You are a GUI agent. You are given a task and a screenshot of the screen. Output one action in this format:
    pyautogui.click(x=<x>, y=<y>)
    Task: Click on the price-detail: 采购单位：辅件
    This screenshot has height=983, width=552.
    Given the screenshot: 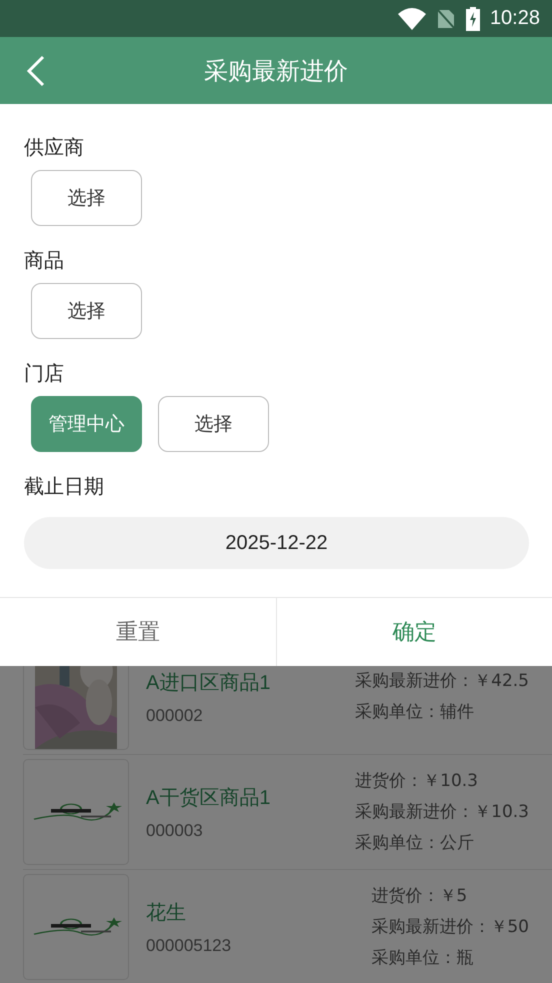 What is the action you would take?
    pyautogui.click(x=415, y=712)
    